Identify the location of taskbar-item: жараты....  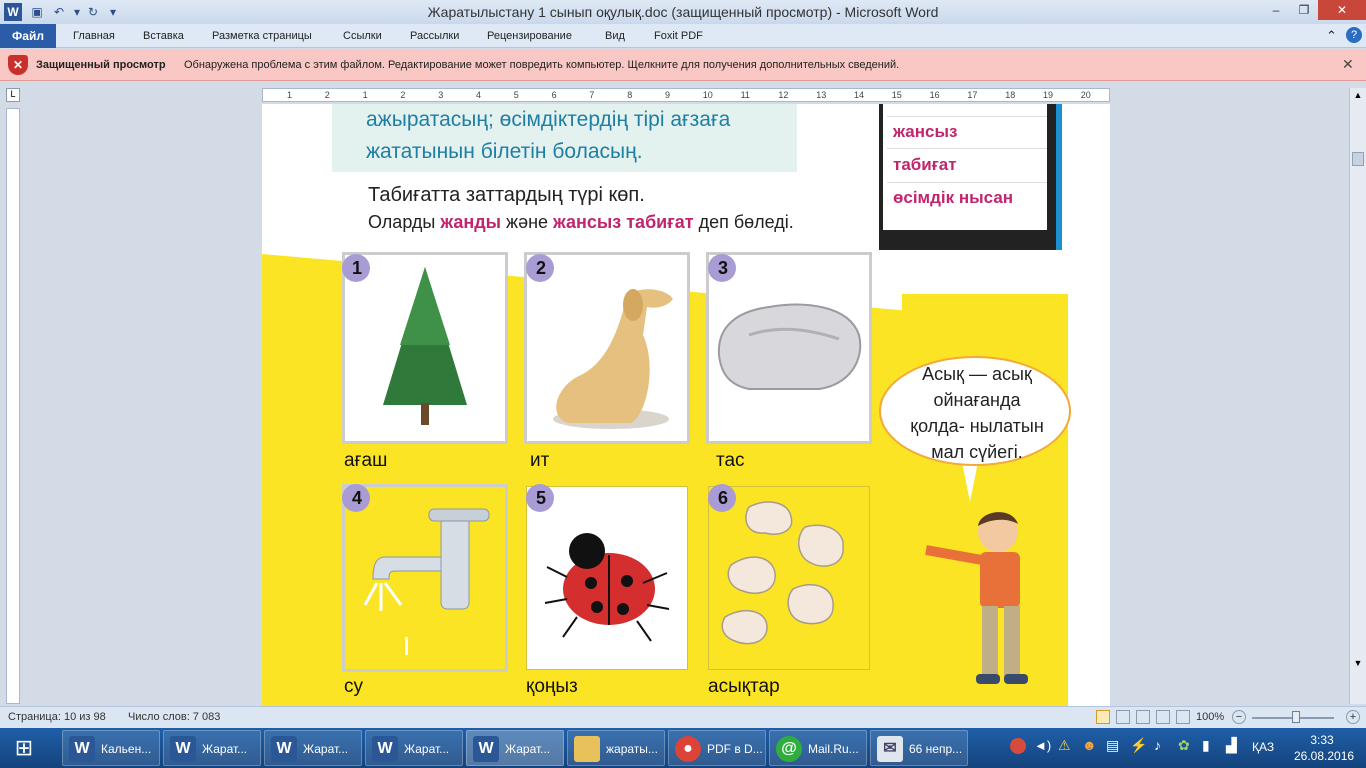
(616, 748).